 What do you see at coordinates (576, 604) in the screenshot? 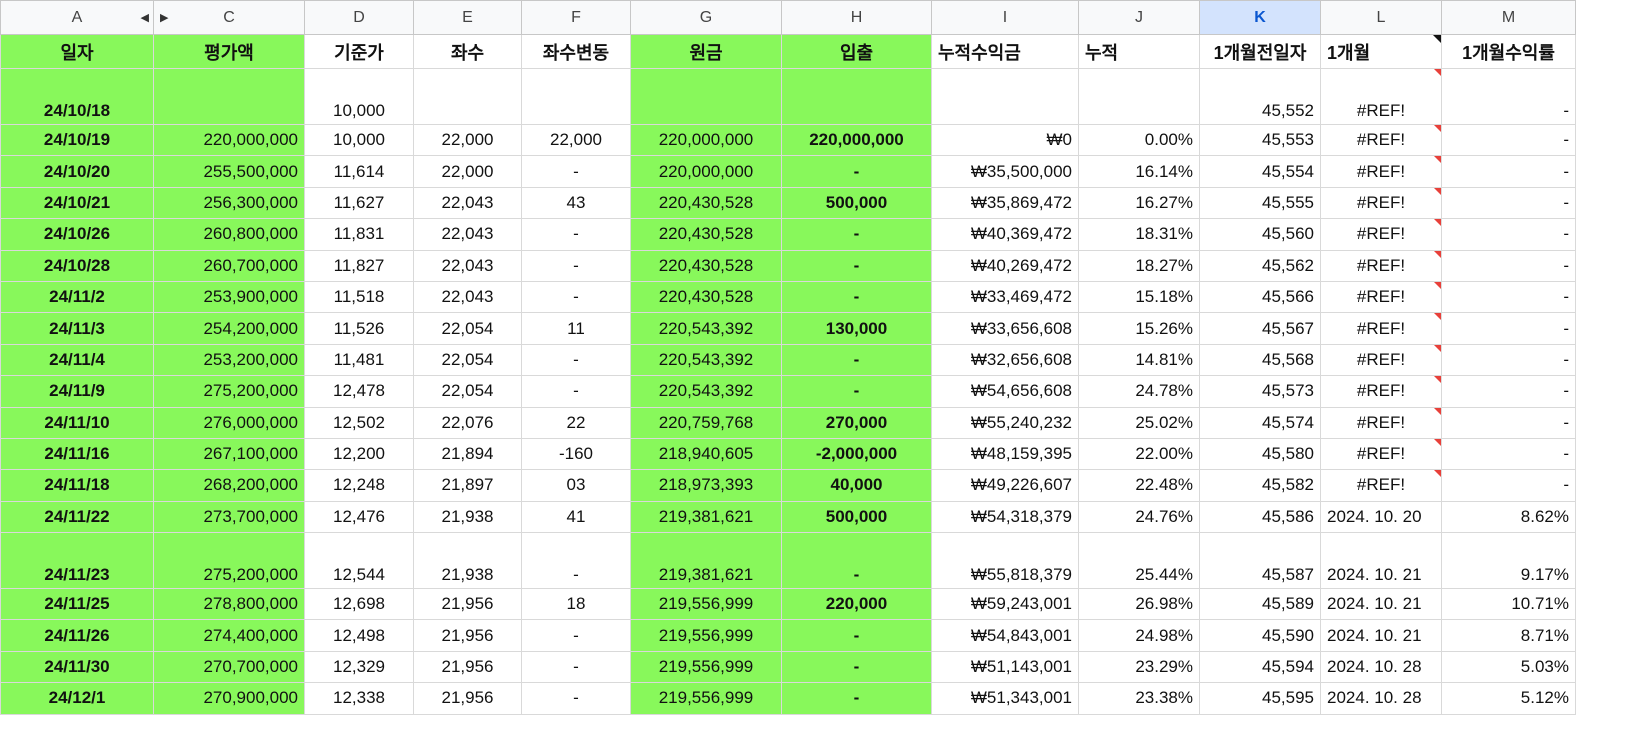
I see `cell-change: 18` at bounding box center [576, 604].